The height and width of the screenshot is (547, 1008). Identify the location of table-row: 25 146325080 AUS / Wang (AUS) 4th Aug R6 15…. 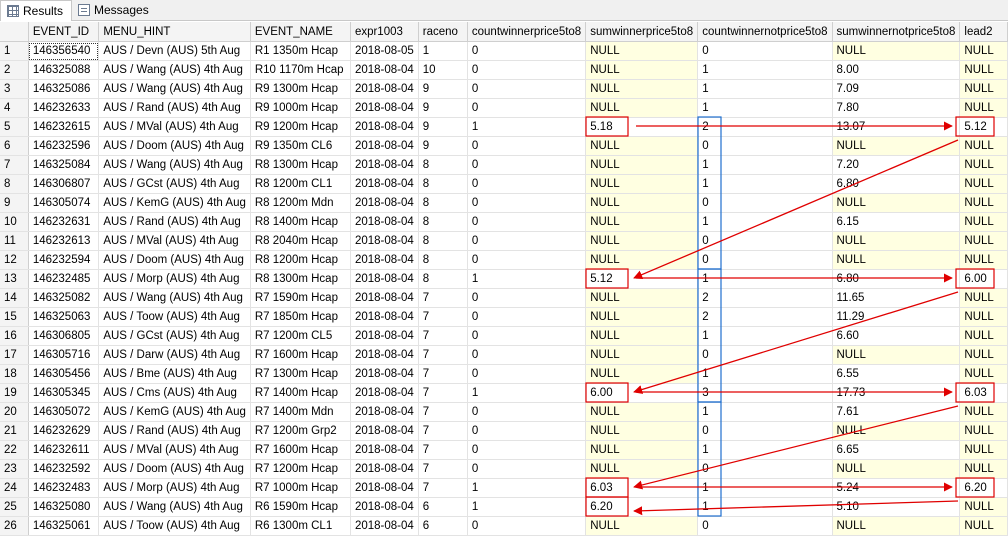
(504, 507).